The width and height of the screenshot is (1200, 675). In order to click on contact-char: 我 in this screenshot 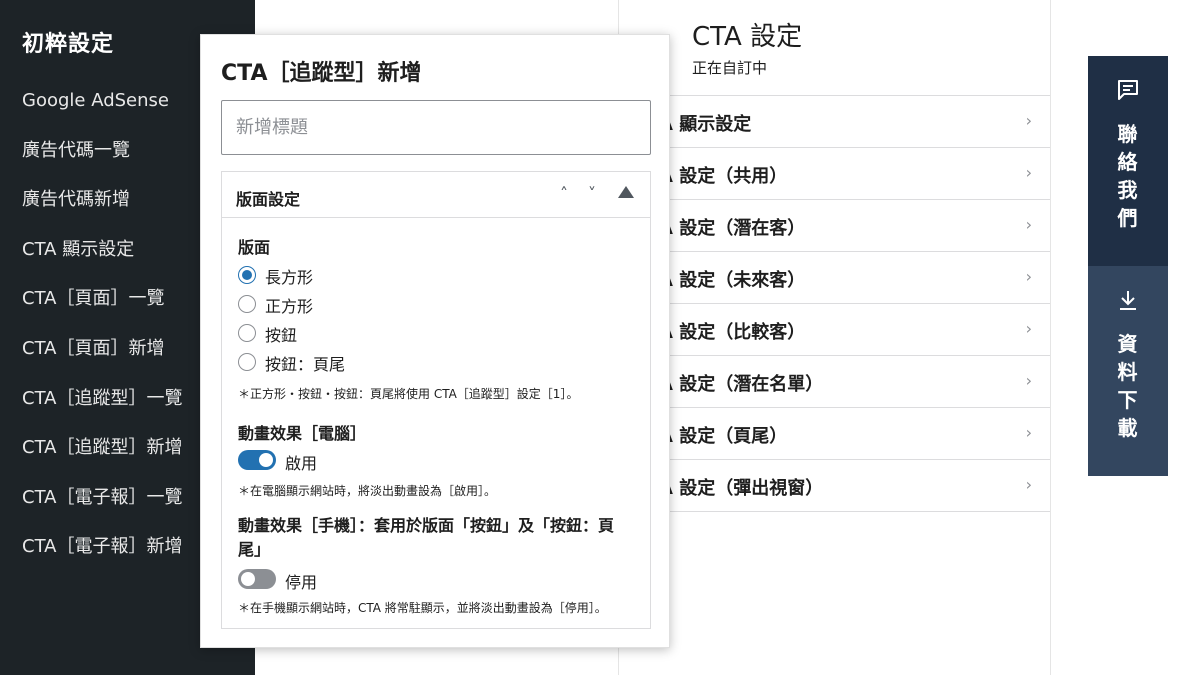, I will do `click(1128, 190)`.